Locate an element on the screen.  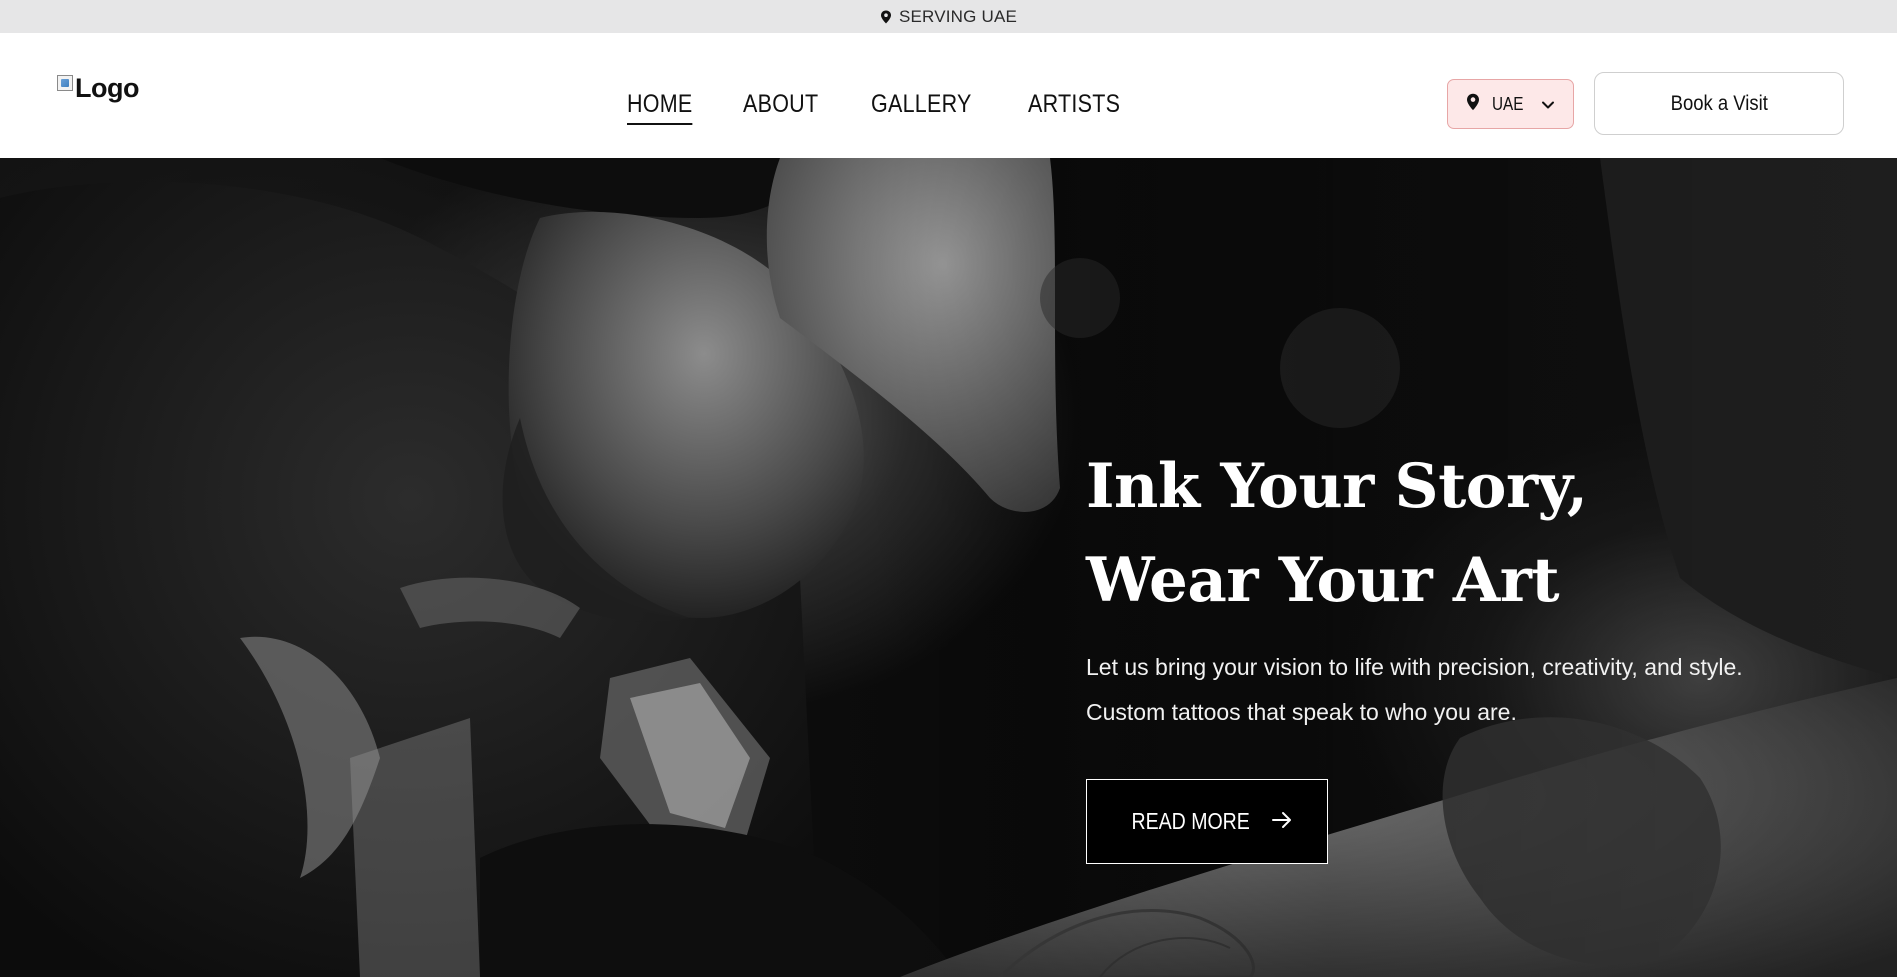
arrow-right-icon is located at coordinates (1282, 821).